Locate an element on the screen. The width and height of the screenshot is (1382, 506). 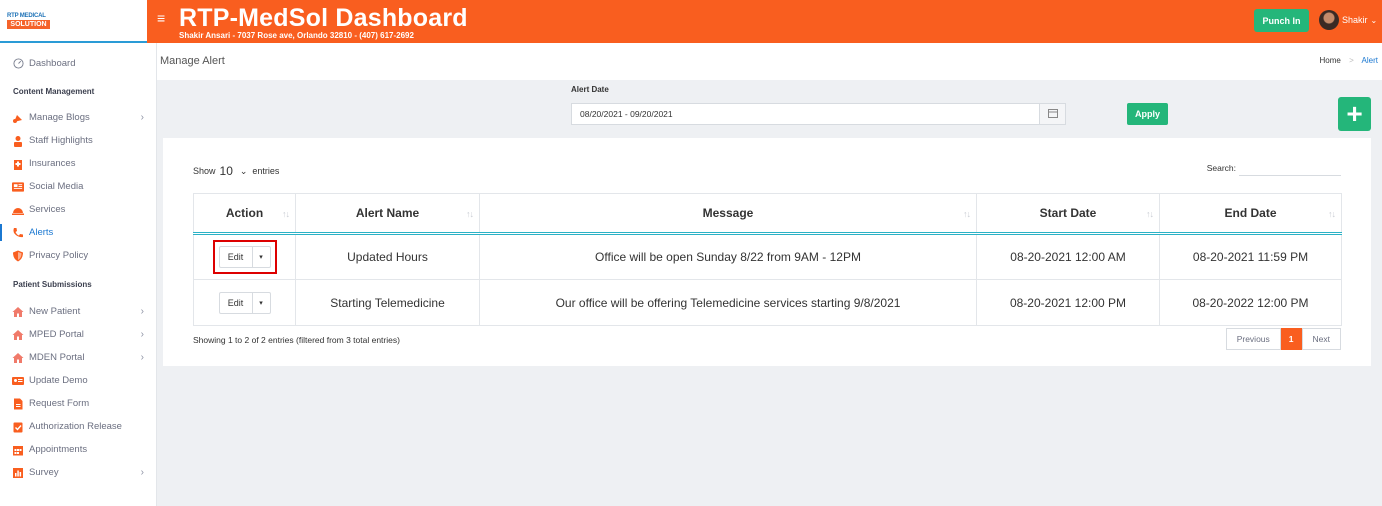
page-size-control: Show 10 ⌄ entries is located at coordinates (236, 171).